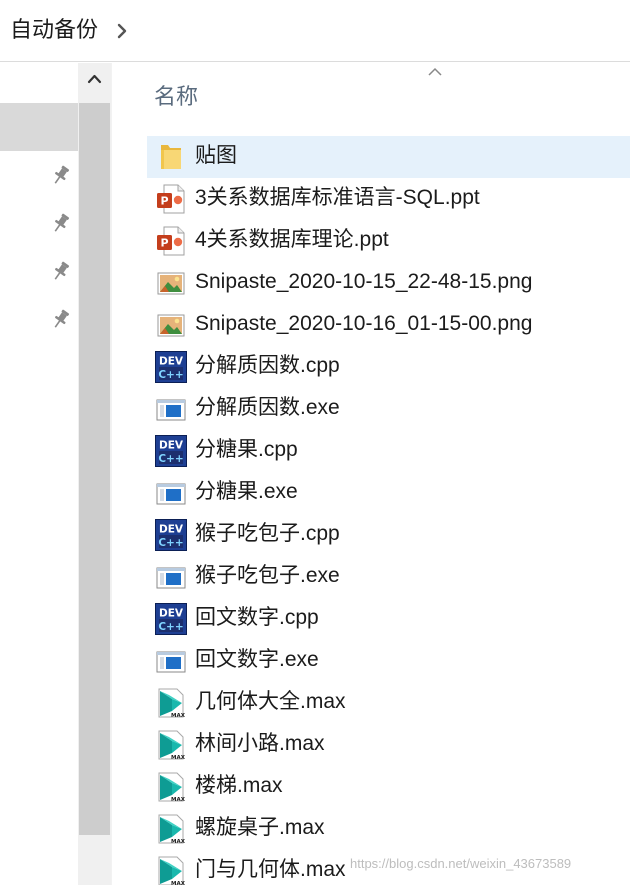 This screenshot has width=630, height=885. I want to click on file-row: Snipaste_2020-10-15_22-48-15.png, so click(388, 283).